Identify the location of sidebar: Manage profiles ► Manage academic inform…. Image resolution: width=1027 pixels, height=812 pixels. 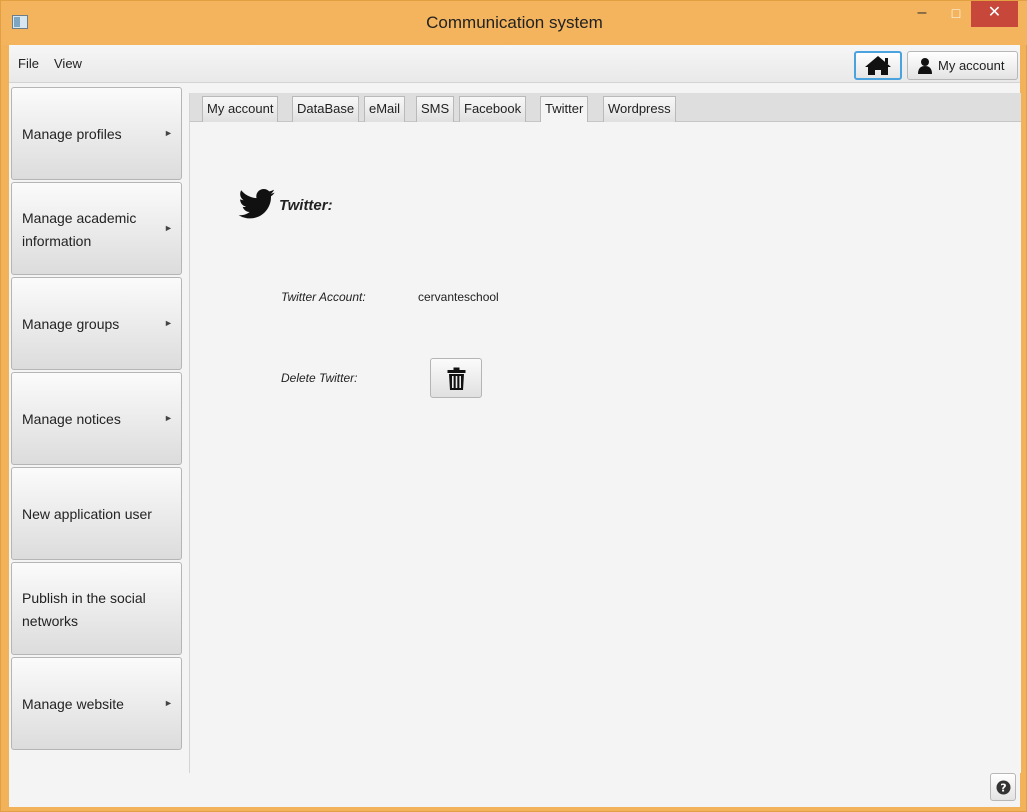
(99, 421).